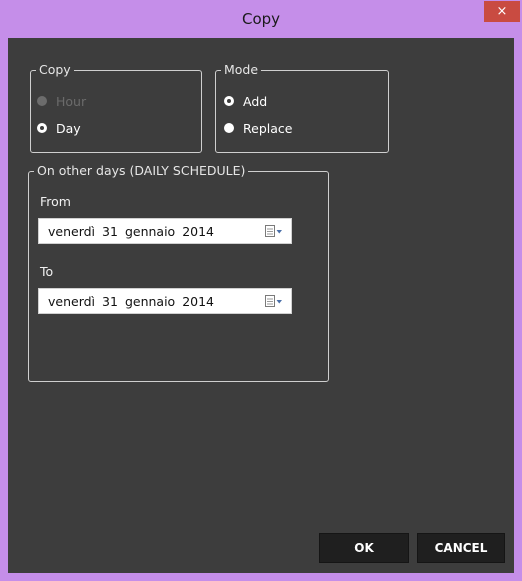 Image resolution: width=522 pixels, height=581 pixels. I want to click on mode-group-legend: Mode, so click(241, 69).